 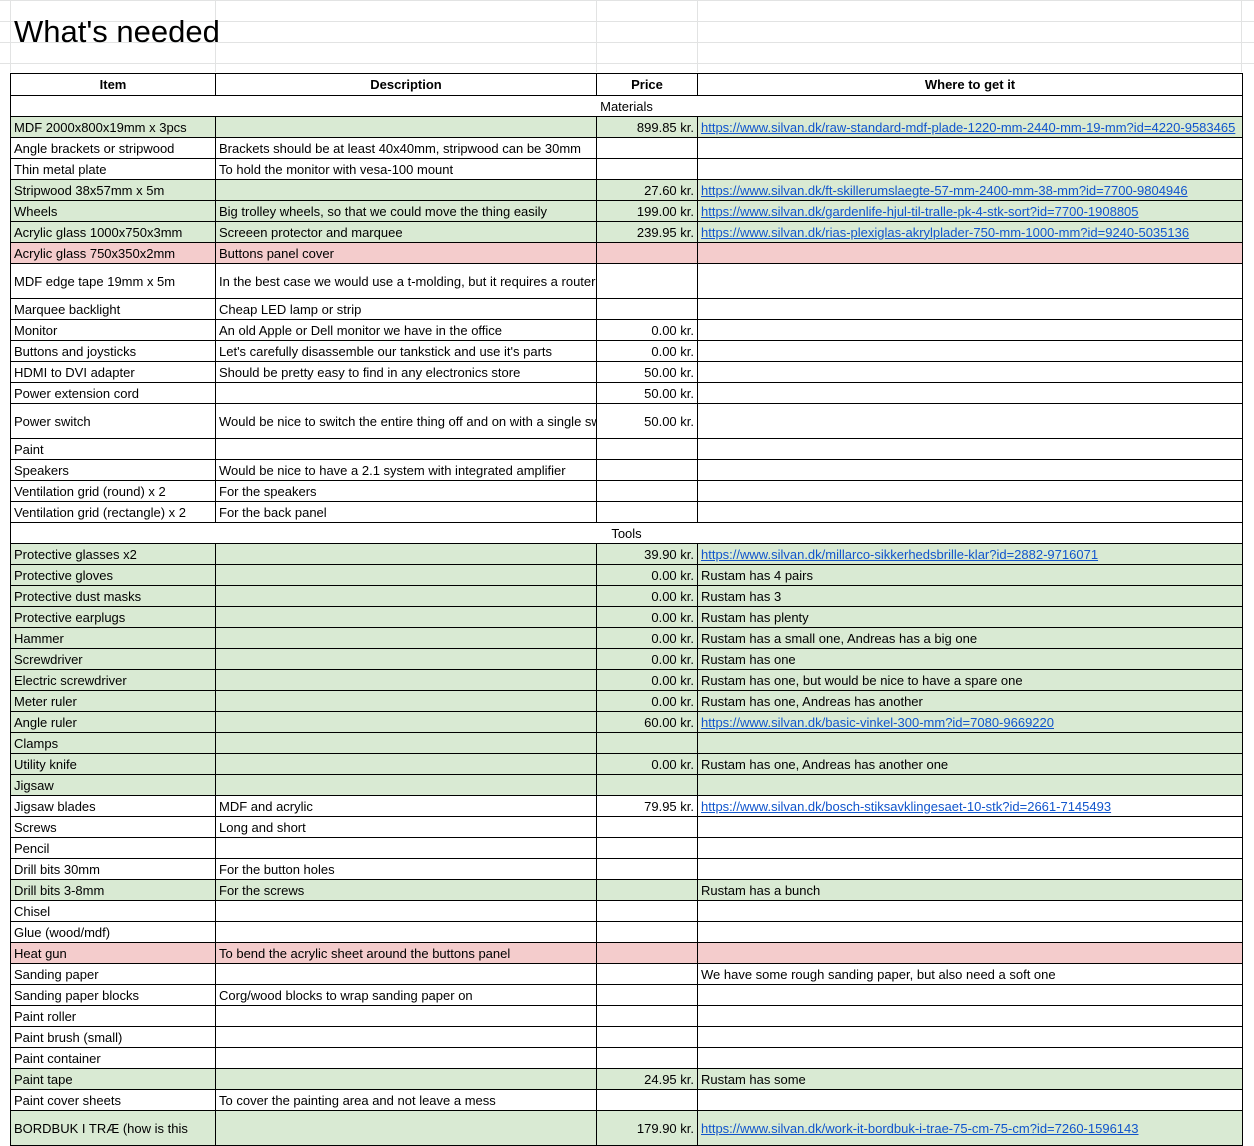 What do you see at coordinates (113, 575) in the screenshot?
I see `item-cell: Protective gloves` at bounding box center [113, 575].